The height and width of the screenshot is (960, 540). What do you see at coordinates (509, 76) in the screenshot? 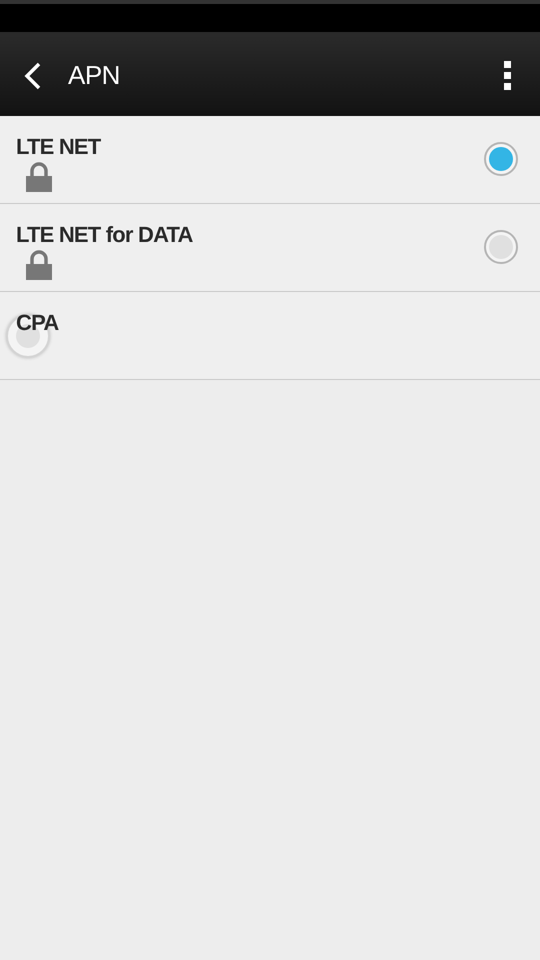
I see `menu-button` at bounding box center [509, 76].